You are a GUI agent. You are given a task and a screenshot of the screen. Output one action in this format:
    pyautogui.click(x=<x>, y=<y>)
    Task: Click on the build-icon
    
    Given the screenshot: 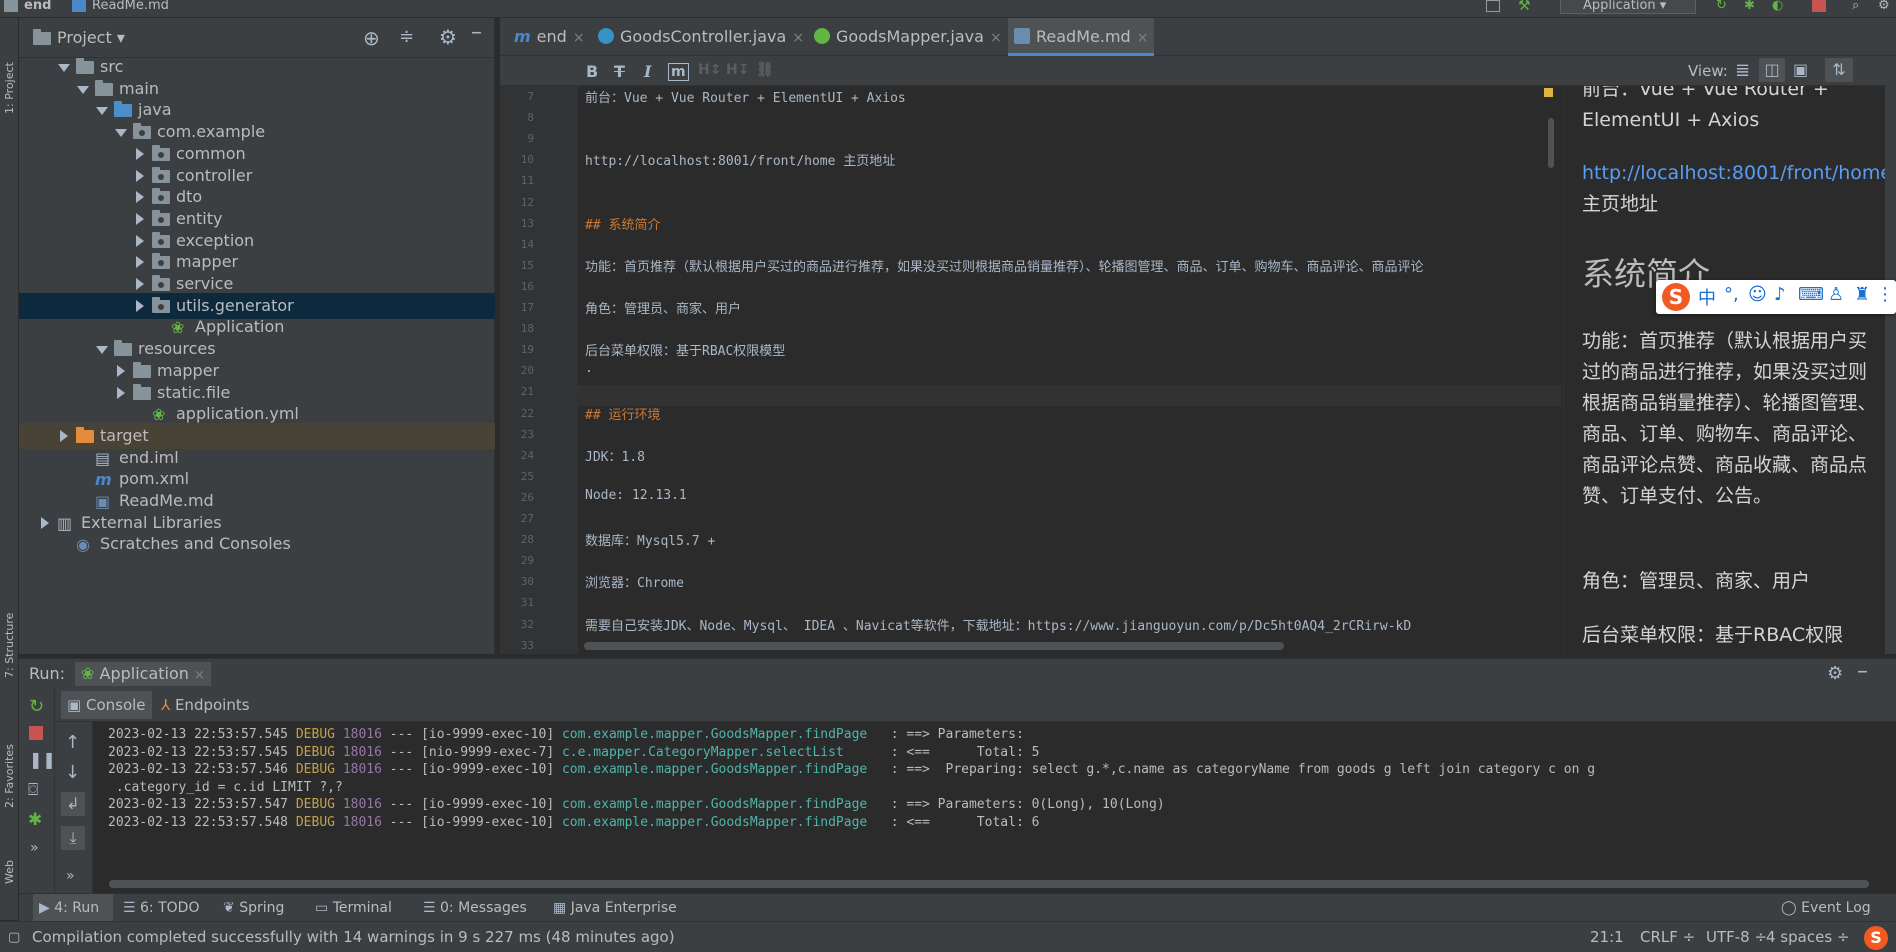 What is the action you would take?
    pyautogui.click(x=1493, y=6)
    